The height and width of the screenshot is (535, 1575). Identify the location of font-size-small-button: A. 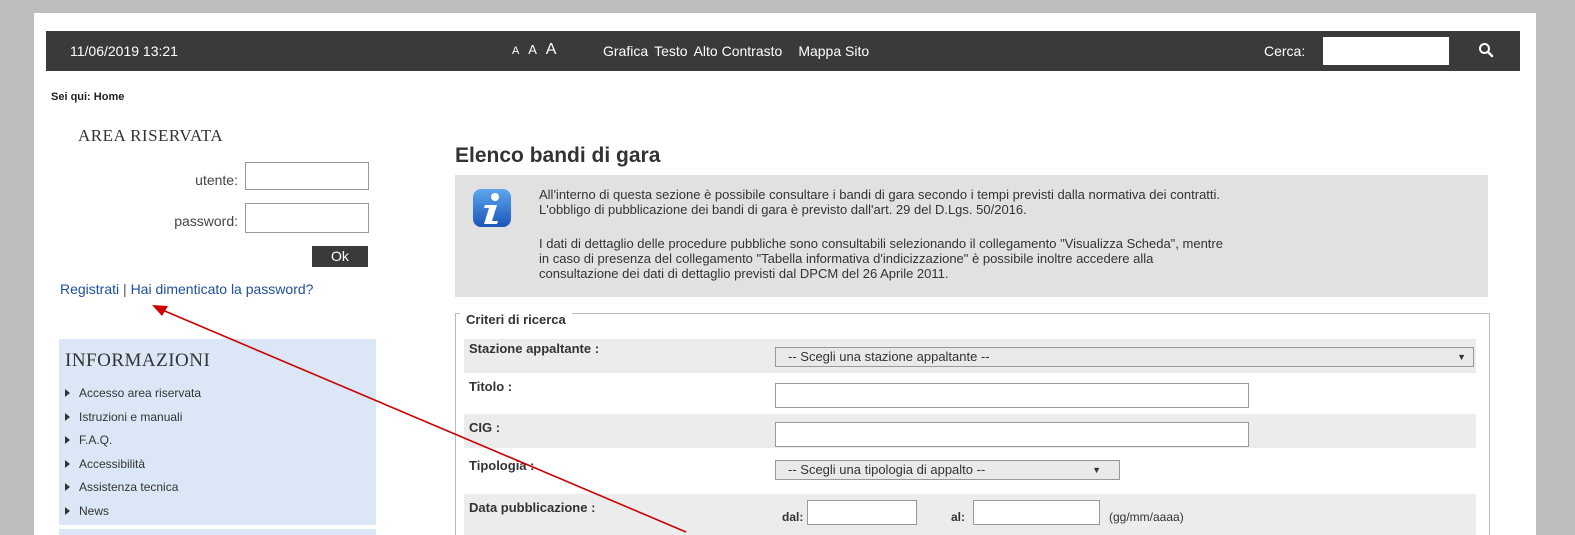
(515, 51).